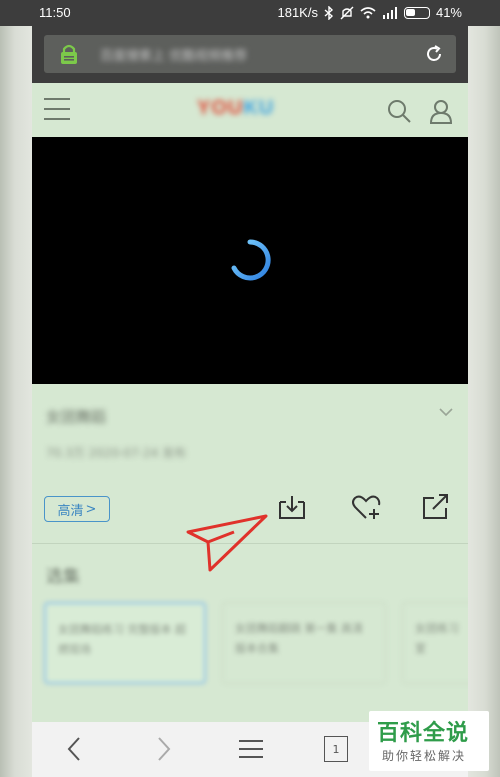 The image size is (500, 777). What do you see at coordinates (423, 733) in the screenshot?
I see `watermark-title: 百科全说` at bounding box center [423, 733].